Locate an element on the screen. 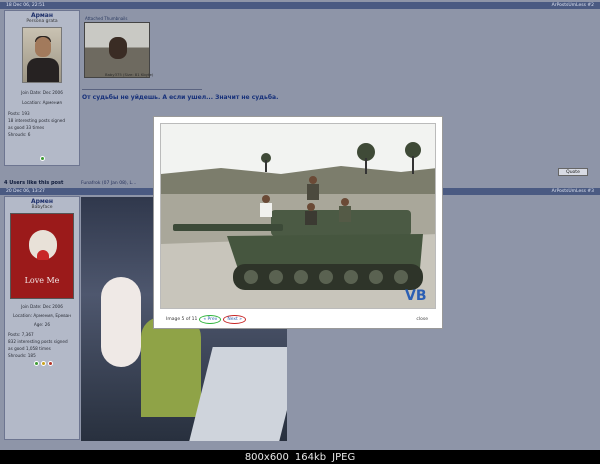 Image resolution: width=600 pixels, height=464 pixels. viewer-status-bar: 800x600 164kb JPEG is located at coordinates (300, 457).